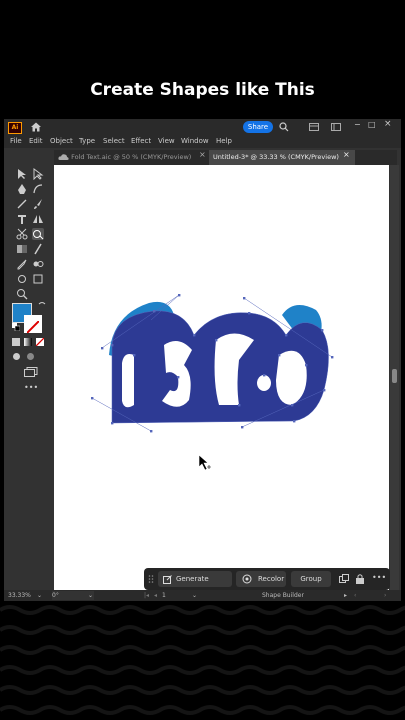 This screenshot has width=405, height=720. Describe the element at coordinates (38, 174) in the screenshot. I see `direct-selection-tool-icon` at that location.